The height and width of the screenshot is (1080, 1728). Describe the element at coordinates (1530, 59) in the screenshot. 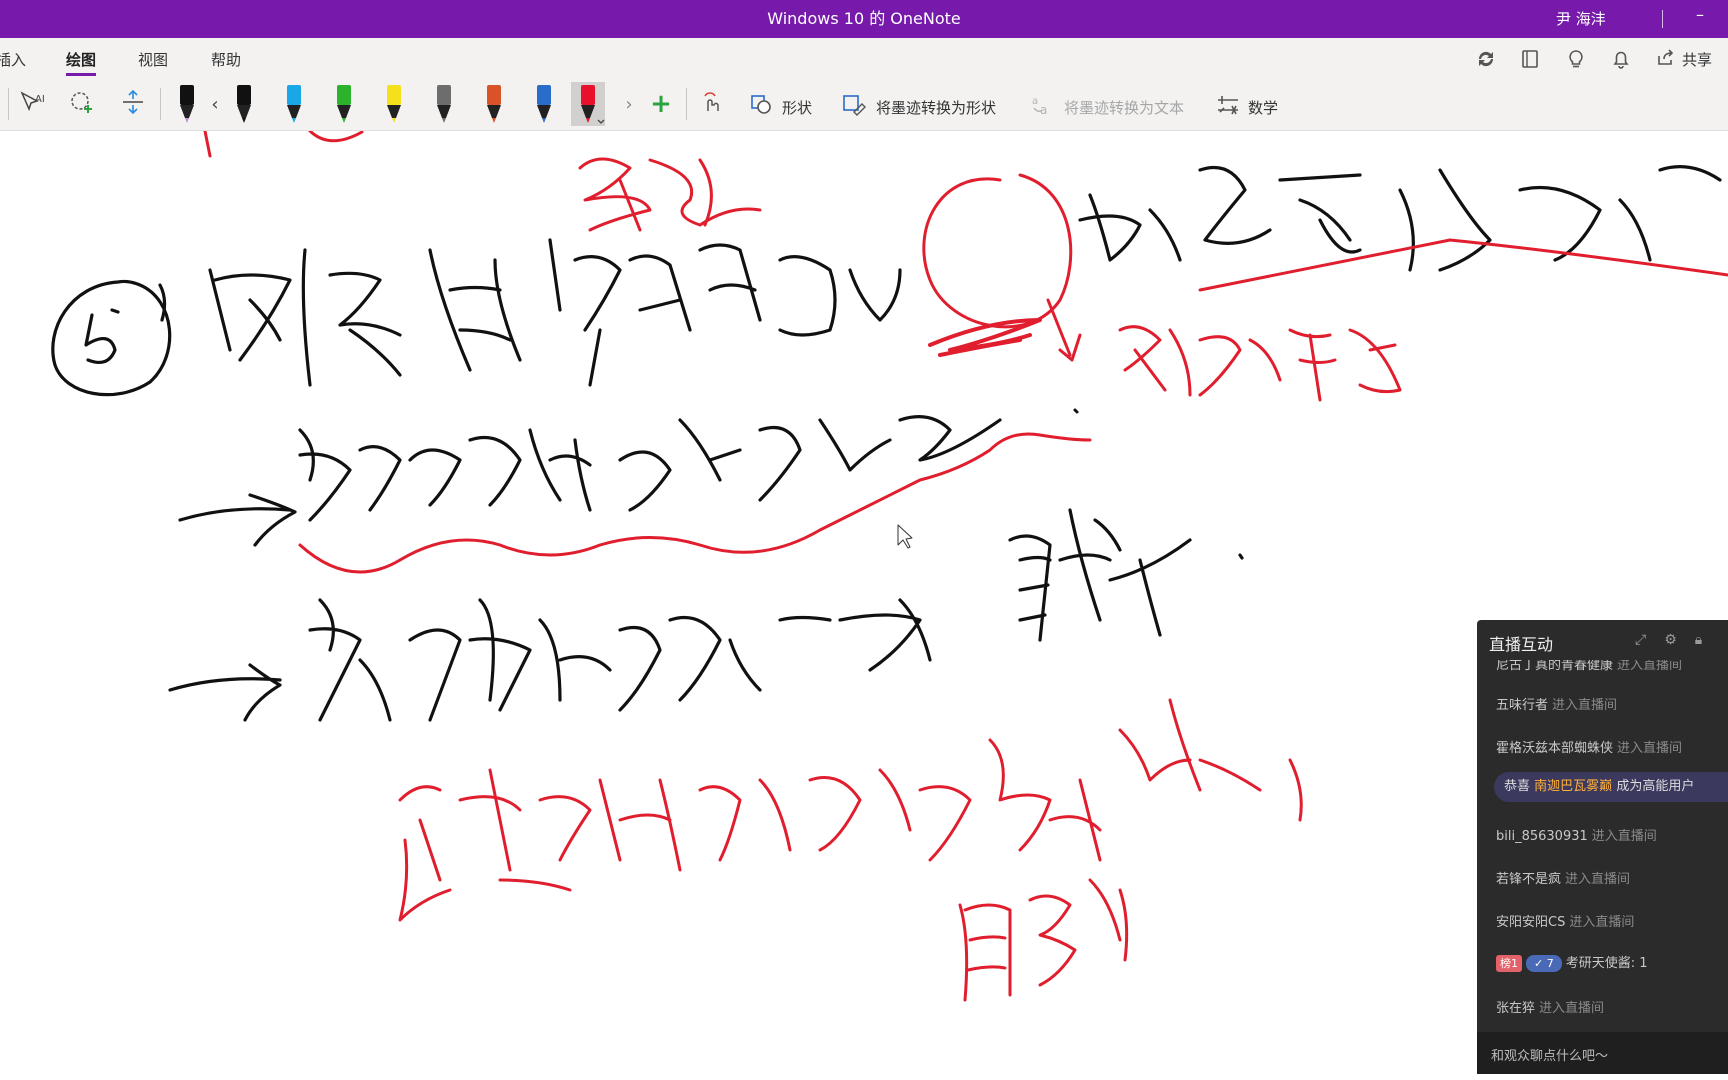

I see `notebook-icon` at that location.